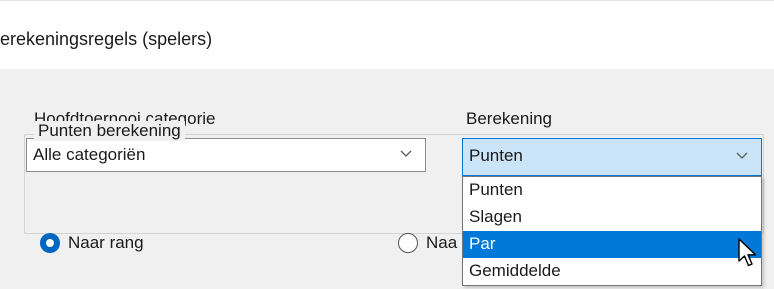 The width and height of the screenshot is (774, 289). What do you see at coordinates (106, 39) in the screenshot?
I see `window-title: erekeningsregels (spelers)` at bounding box center [106, 39].